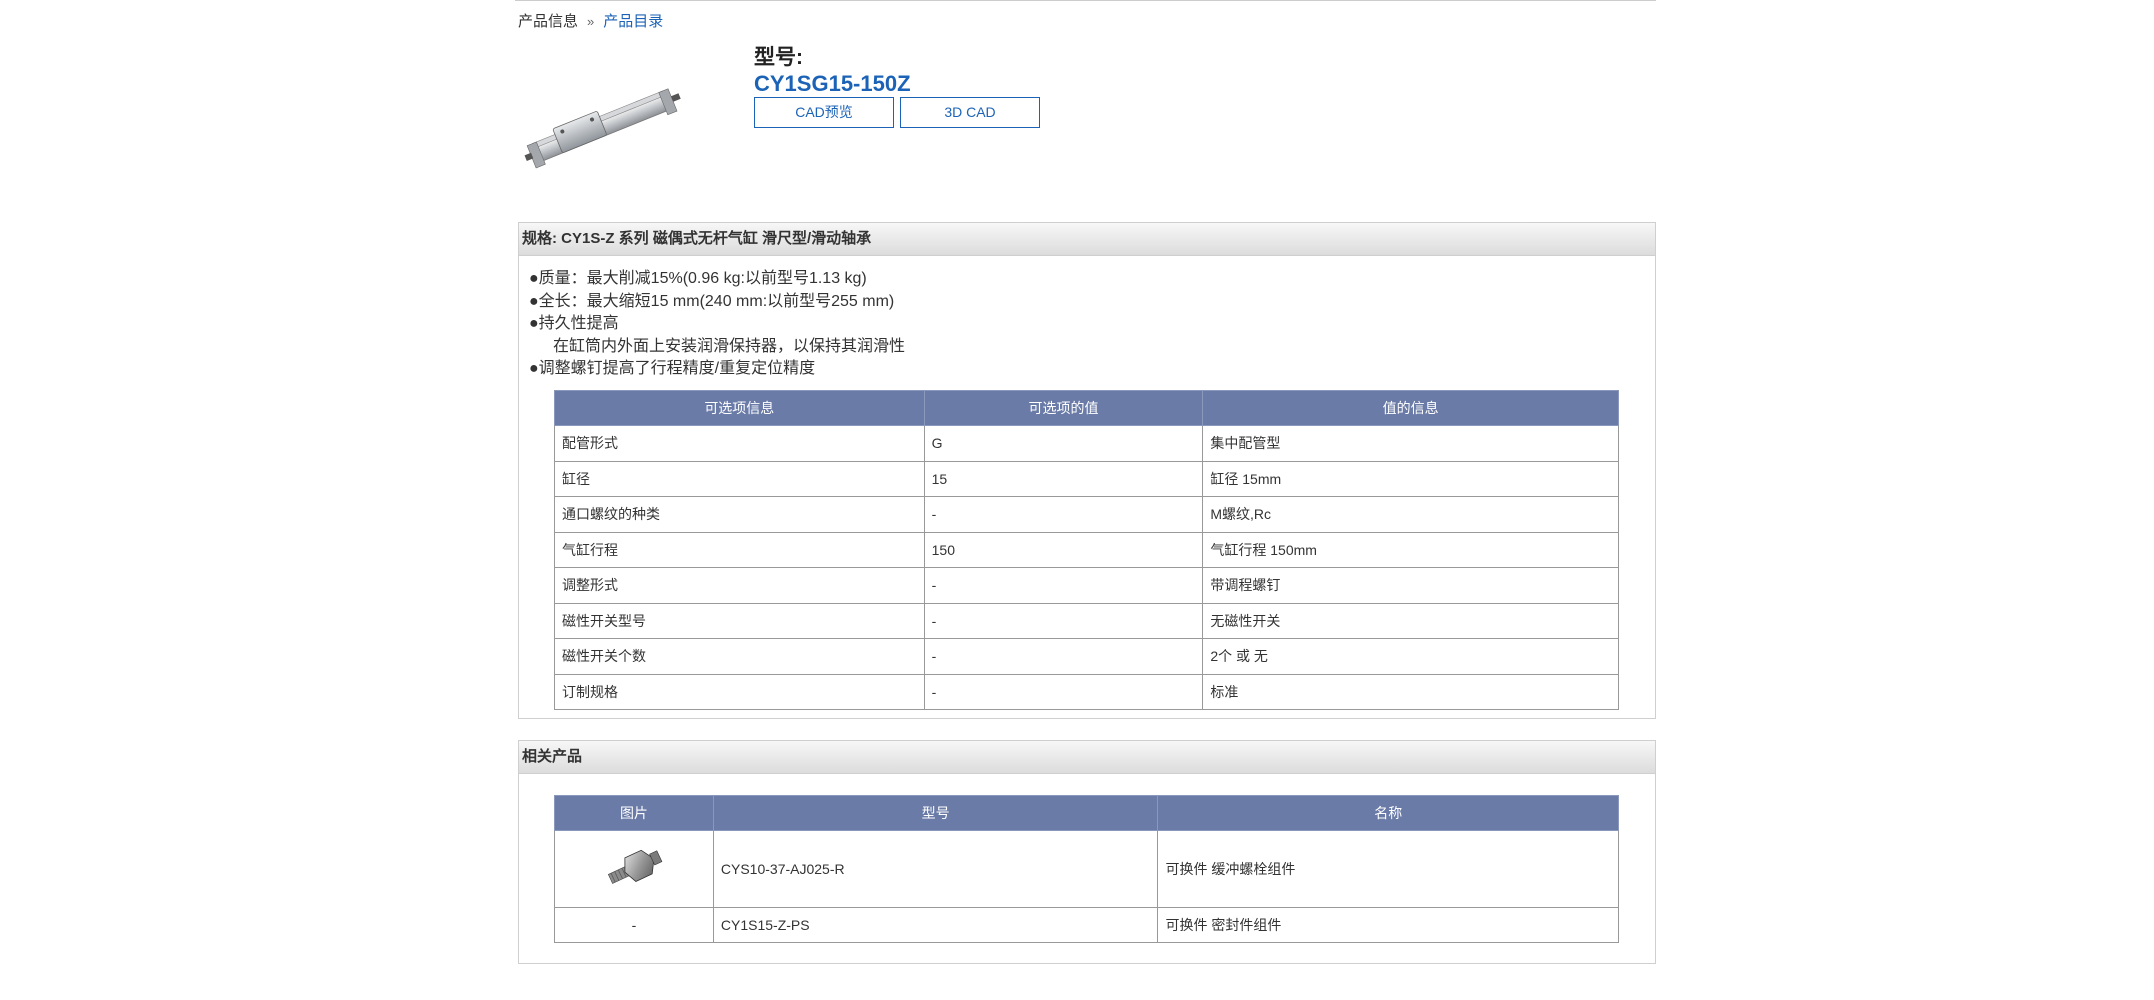 This screenshot has height=1000, width=2154. I want to click on table-row: 磁性开关个数 - 2个 或 无, so click(1086, 656).